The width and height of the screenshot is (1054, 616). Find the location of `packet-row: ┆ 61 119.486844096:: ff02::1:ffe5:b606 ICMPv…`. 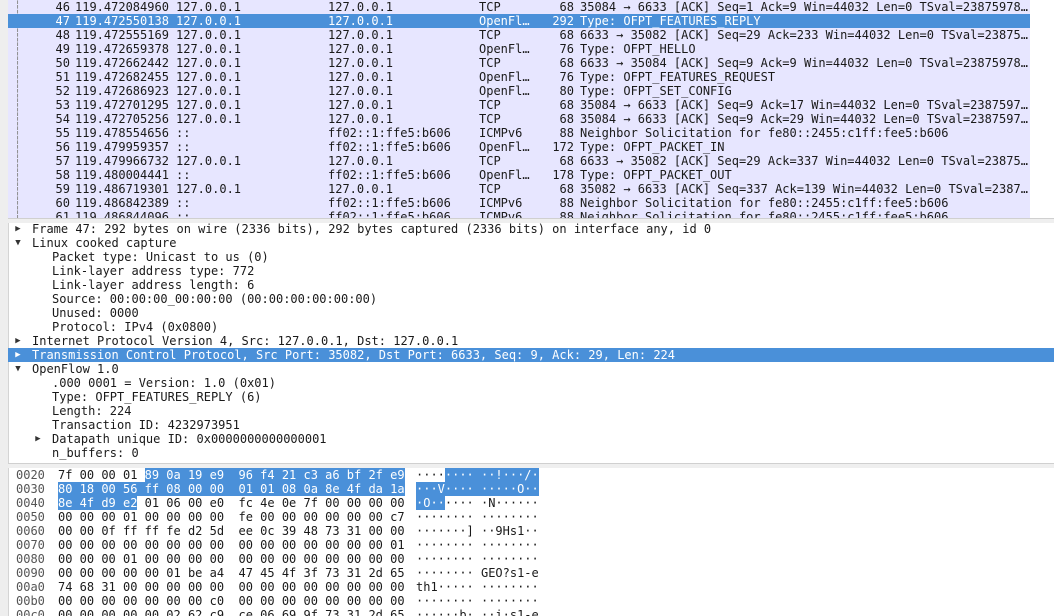

packet-row: ┆ 61 119.486844096:: ff02::1:ffe5:b606 ICMPv… is located at coordinates (519, 214).